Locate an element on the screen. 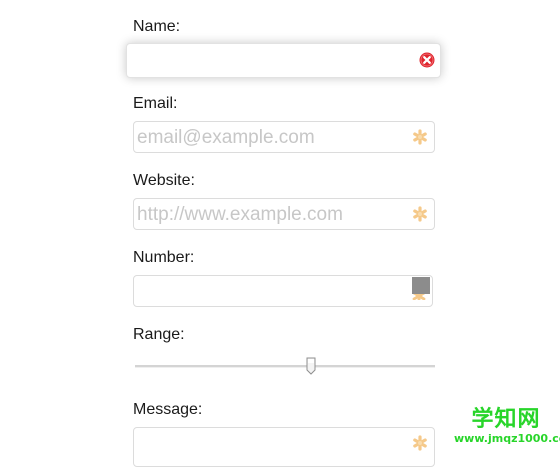 The height and width of the screenshot is (467, 560). message-label: Message: is located at coordinates (168, 409).